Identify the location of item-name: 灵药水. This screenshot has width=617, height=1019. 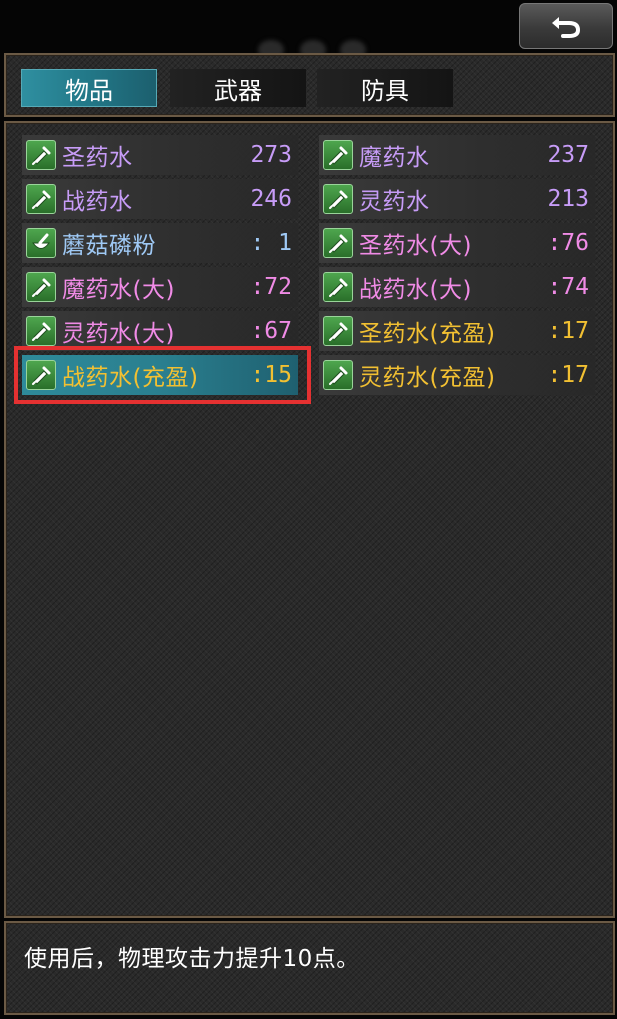
(394, 202).